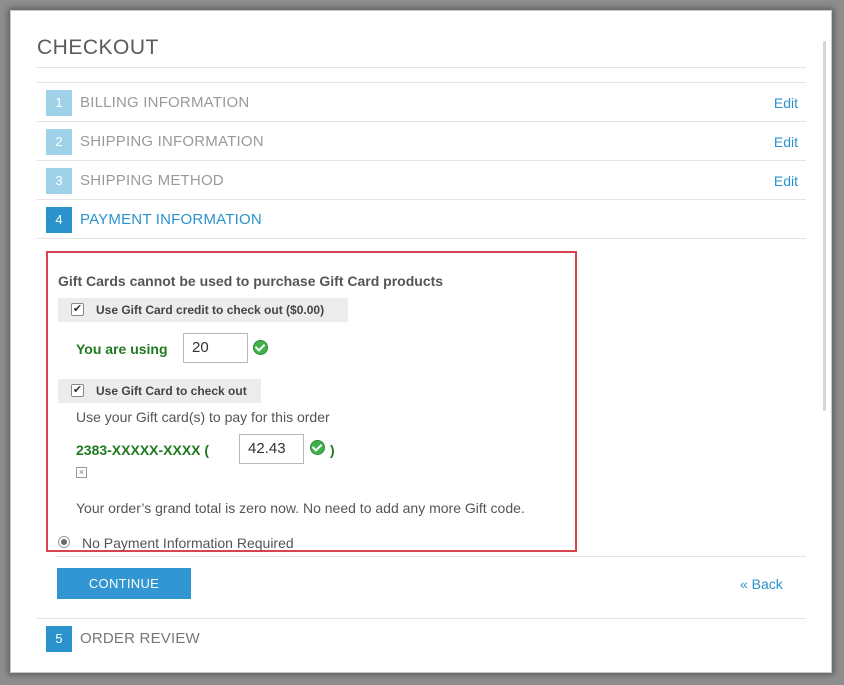 This screenshot has width=844, height=685. Describe the element at coordinates (426, 220) in the screenshot. I see `step-payment: 4 PAYMENT INFORMATION` at that location.